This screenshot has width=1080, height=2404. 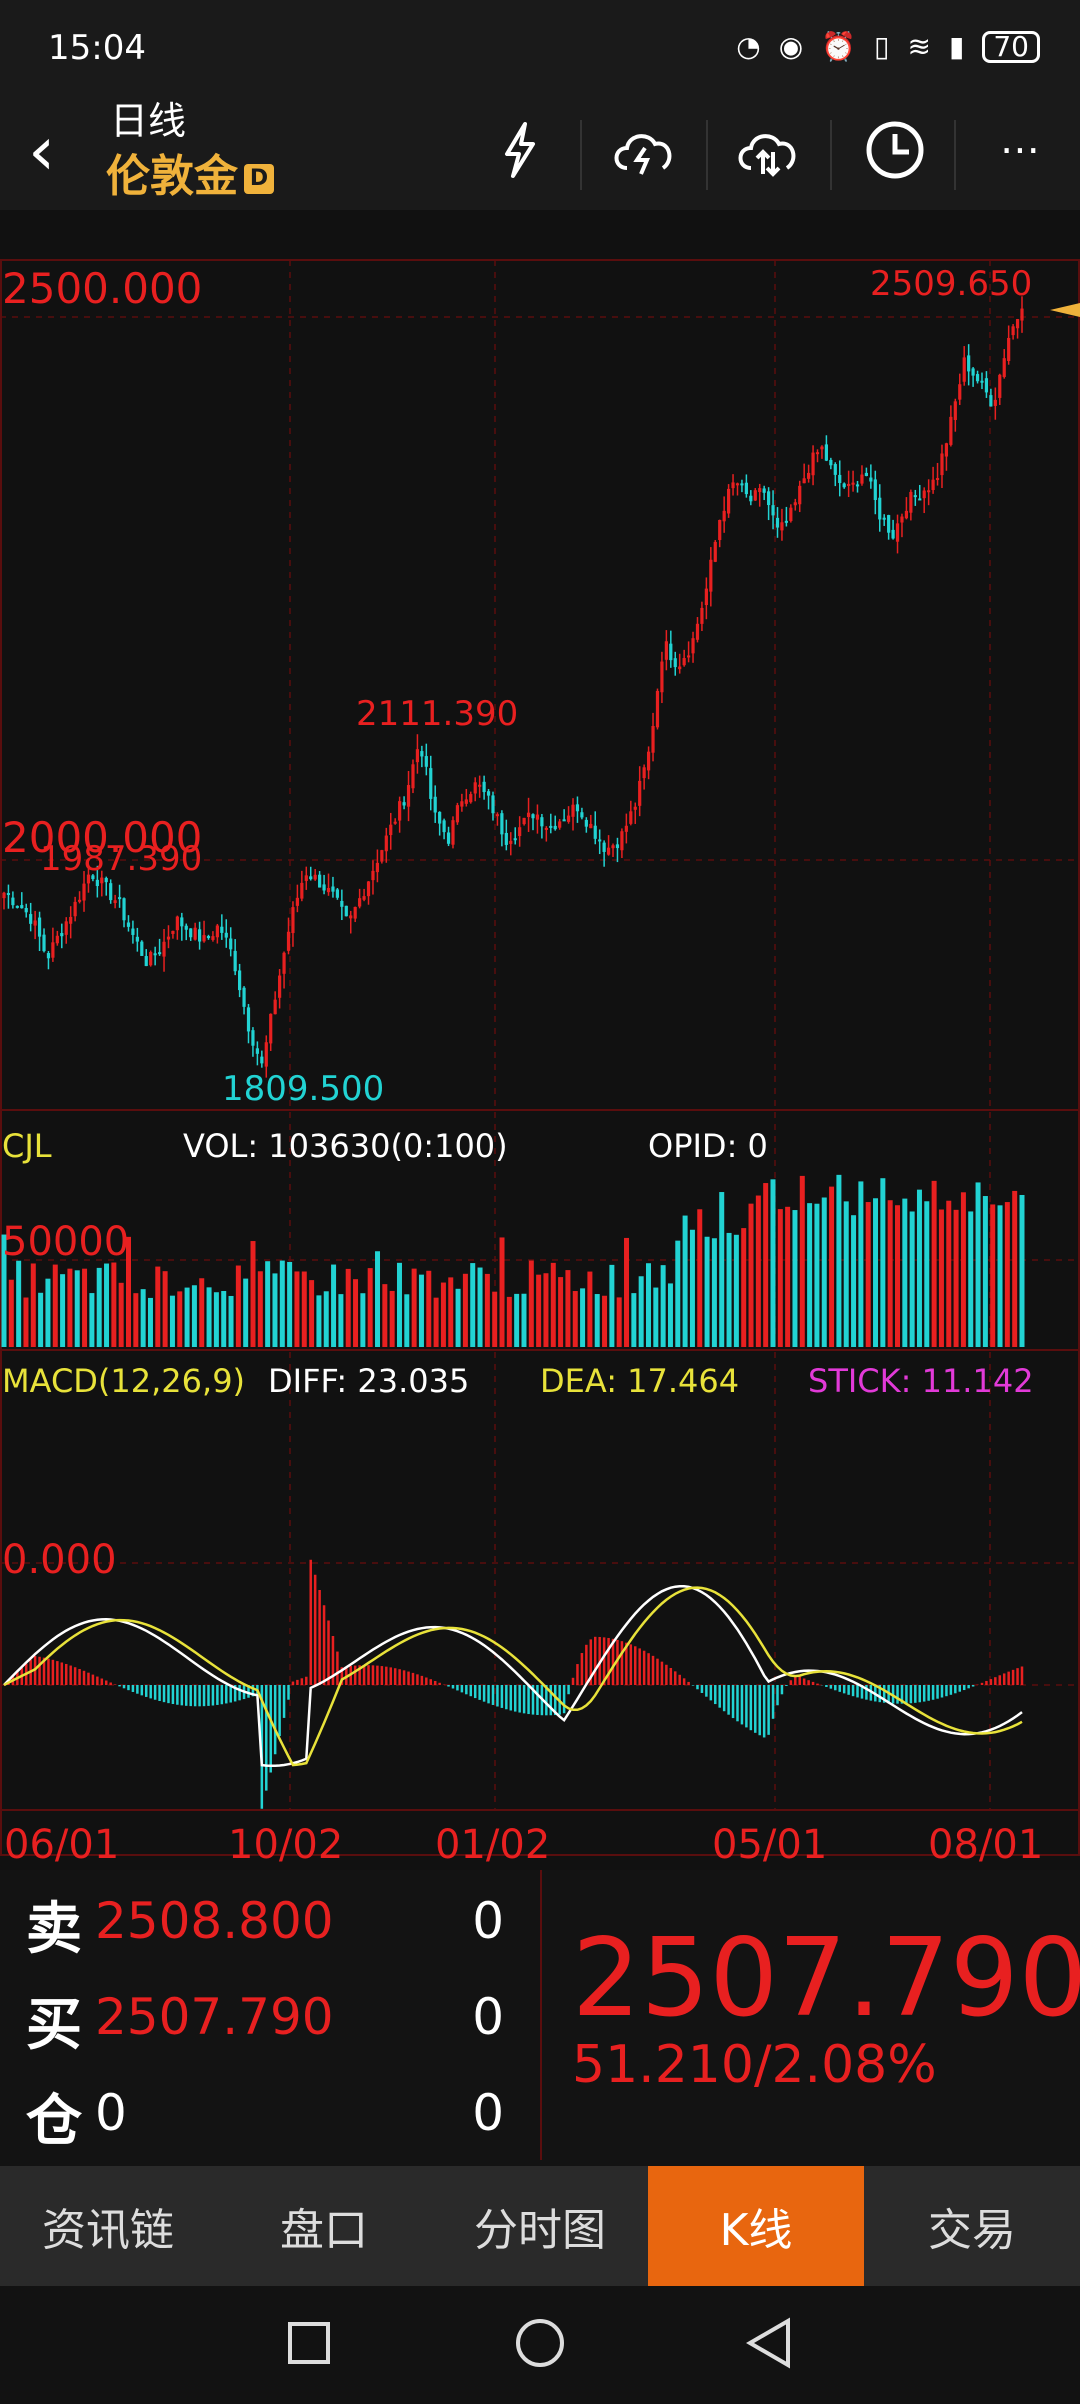 I want to click on cloud-lightning-icon, so click(x=644, y=150).